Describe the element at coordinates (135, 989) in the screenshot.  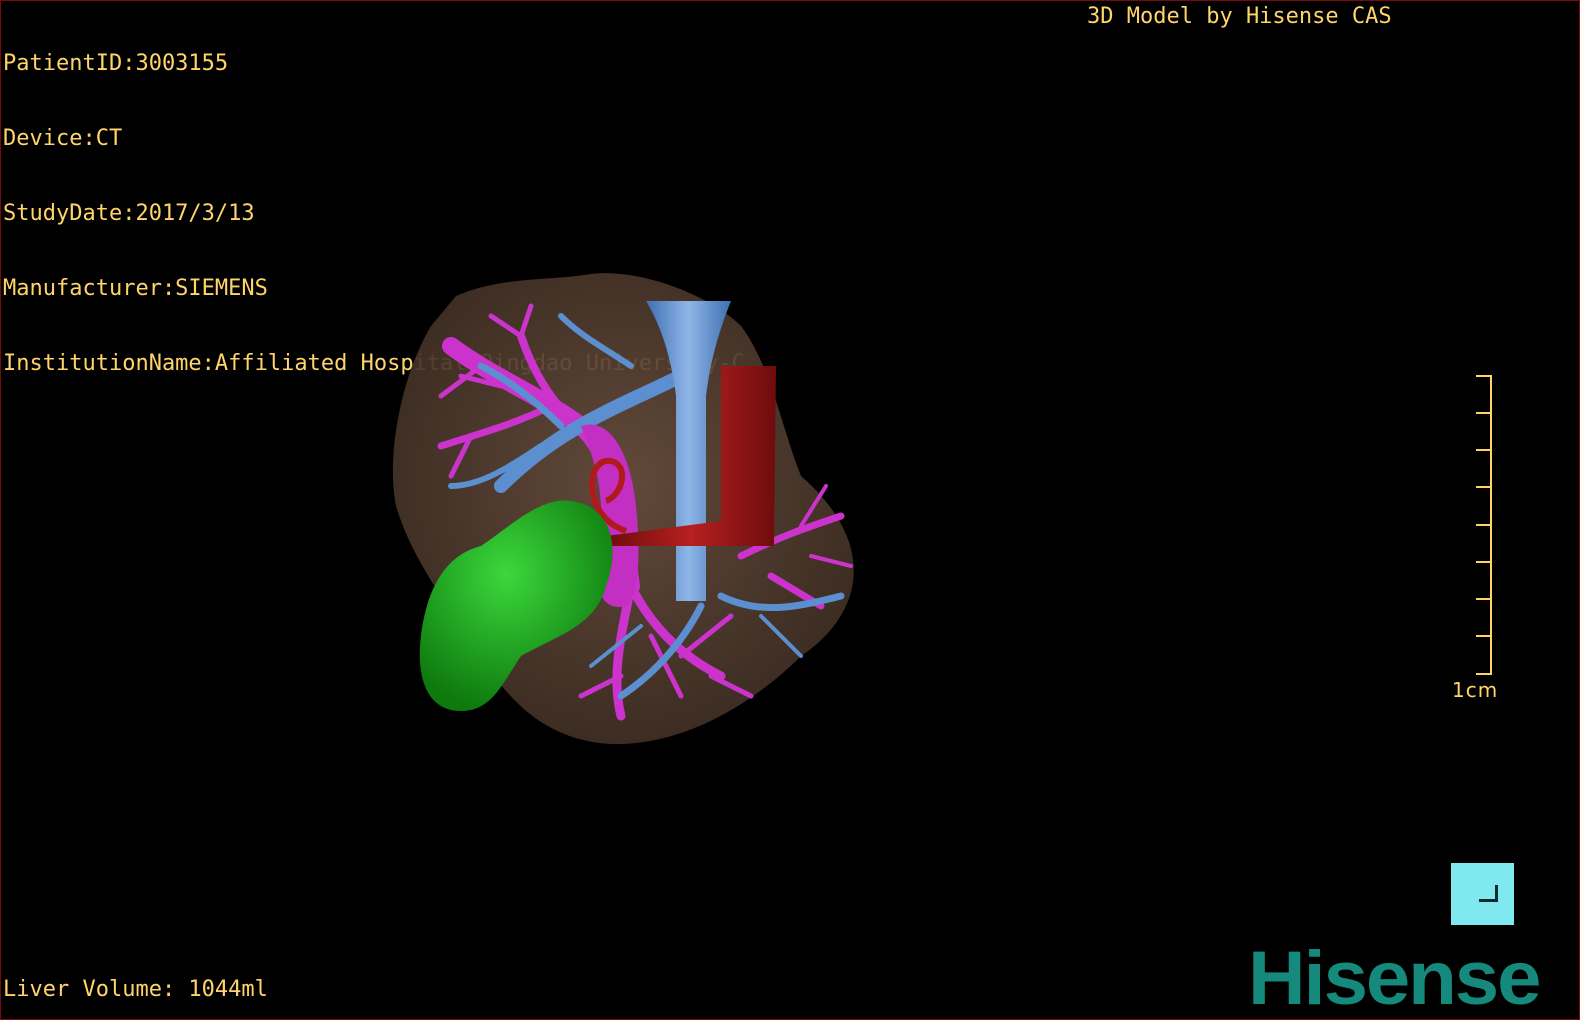
I see `liver-volume: Liver Volume: 1044ml` at that location.